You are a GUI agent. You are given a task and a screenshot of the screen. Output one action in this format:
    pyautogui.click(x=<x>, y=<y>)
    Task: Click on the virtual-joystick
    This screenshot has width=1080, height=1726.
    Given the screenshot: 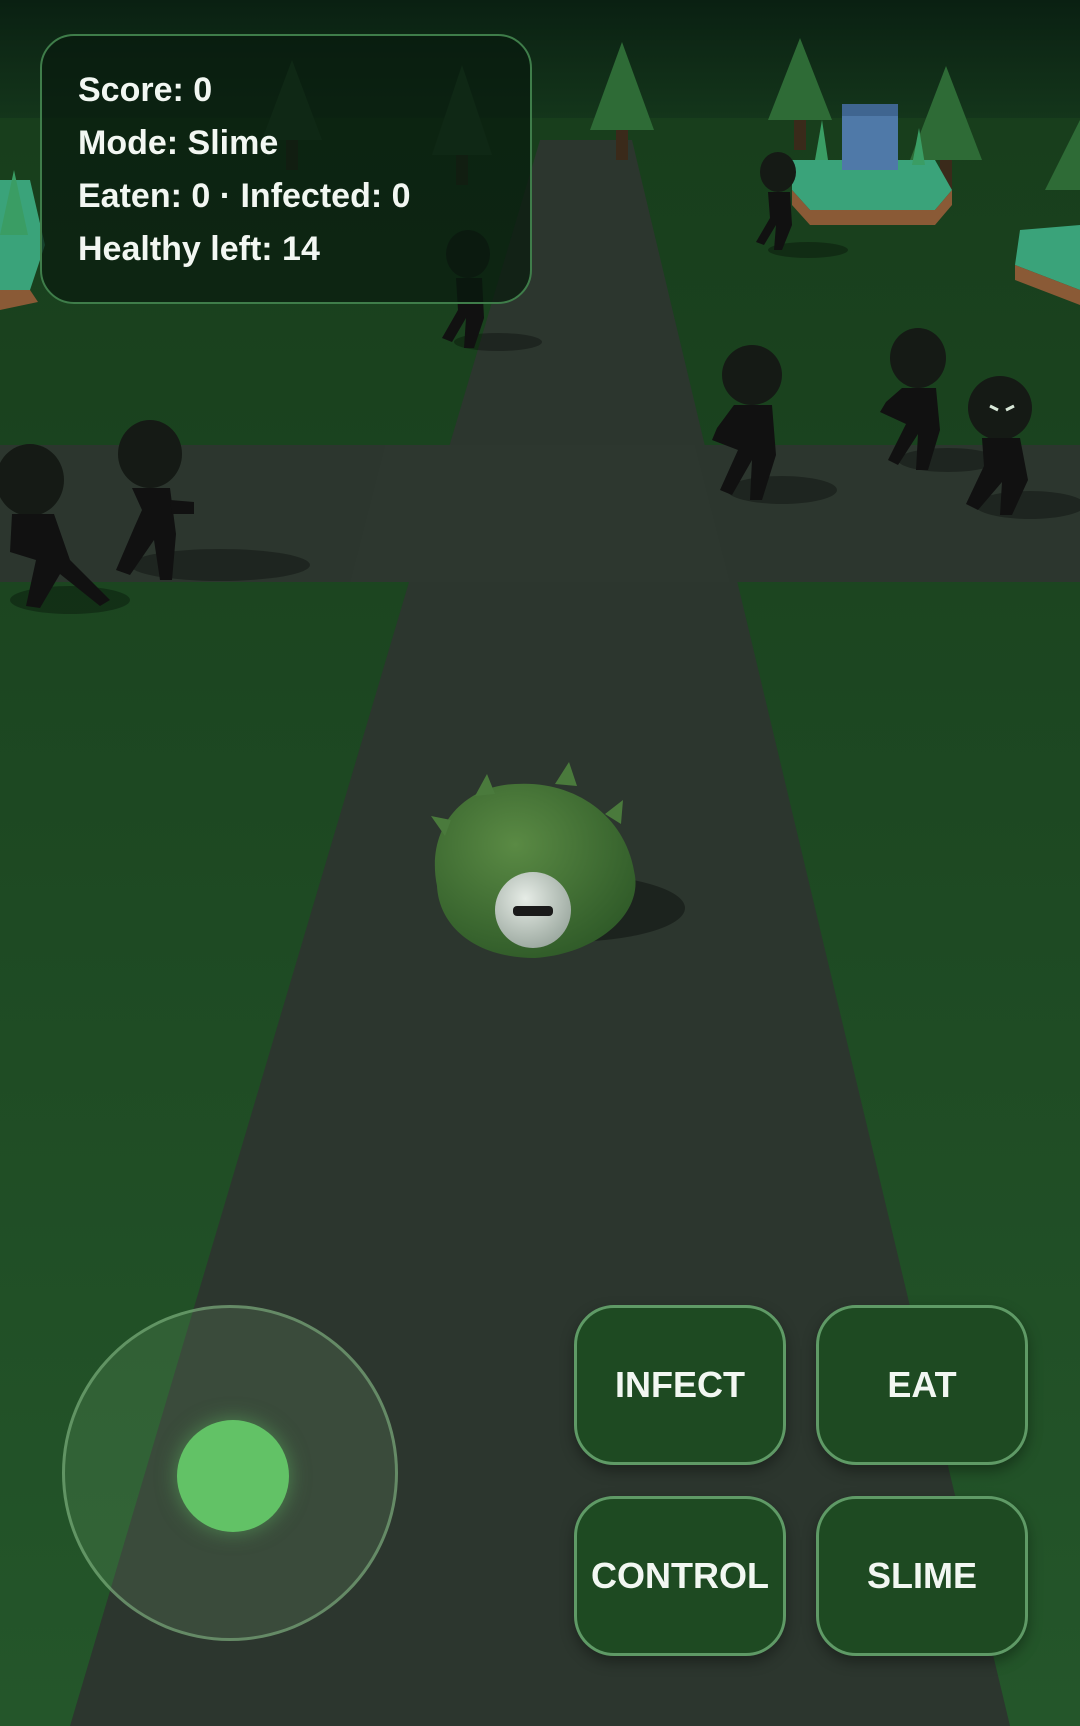 What is the action you would take?
    pyautogui.click(x=230, y=1473)
    